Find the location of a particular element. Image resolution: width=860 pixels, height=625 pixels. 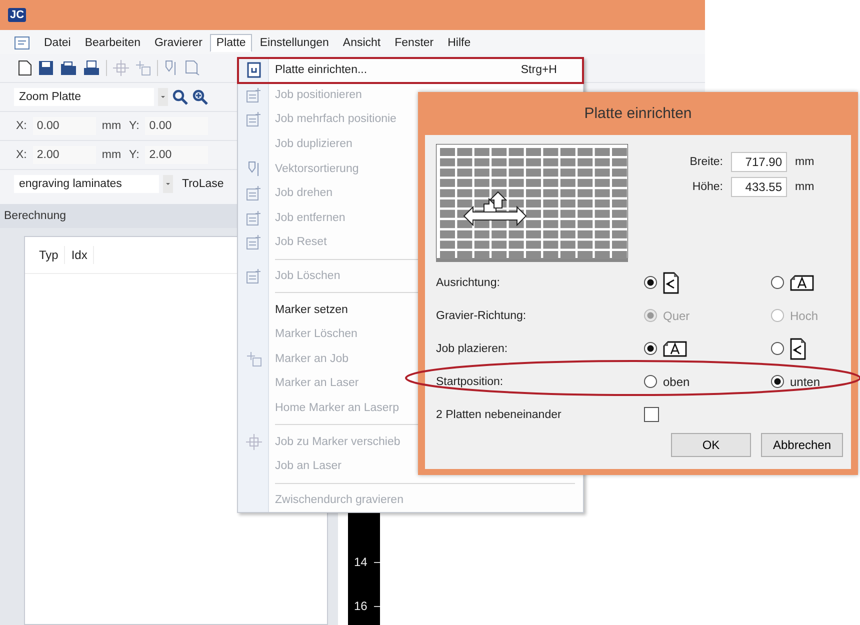

material-dropdown: engraving laminates is located at coordinates (86, 184).